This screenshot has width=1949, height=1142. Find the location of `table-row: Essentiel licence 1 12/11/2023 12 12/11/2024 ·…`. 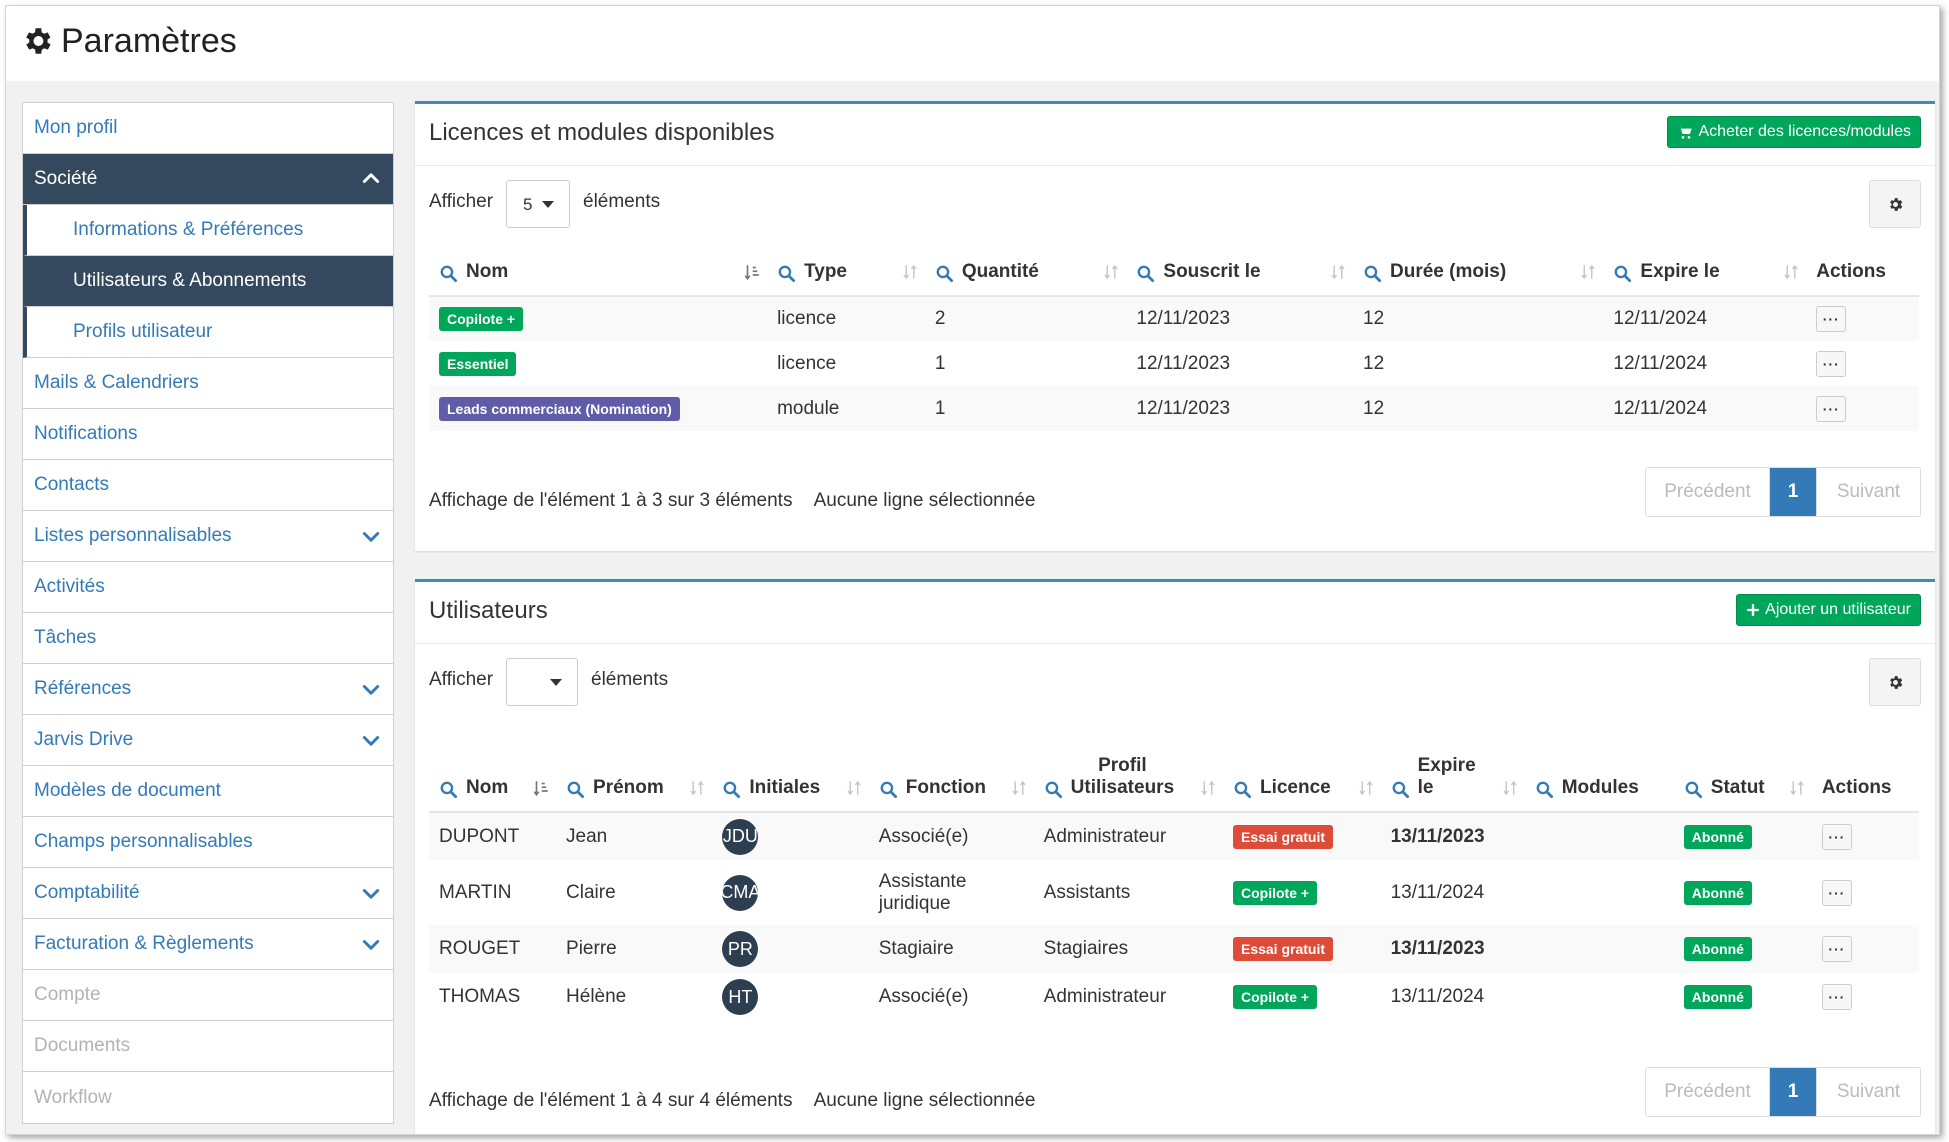

table-row: Essentiel licence 1 12/11/2023 12 12/11/2024 ·… is located at coordinates (1174, 363).